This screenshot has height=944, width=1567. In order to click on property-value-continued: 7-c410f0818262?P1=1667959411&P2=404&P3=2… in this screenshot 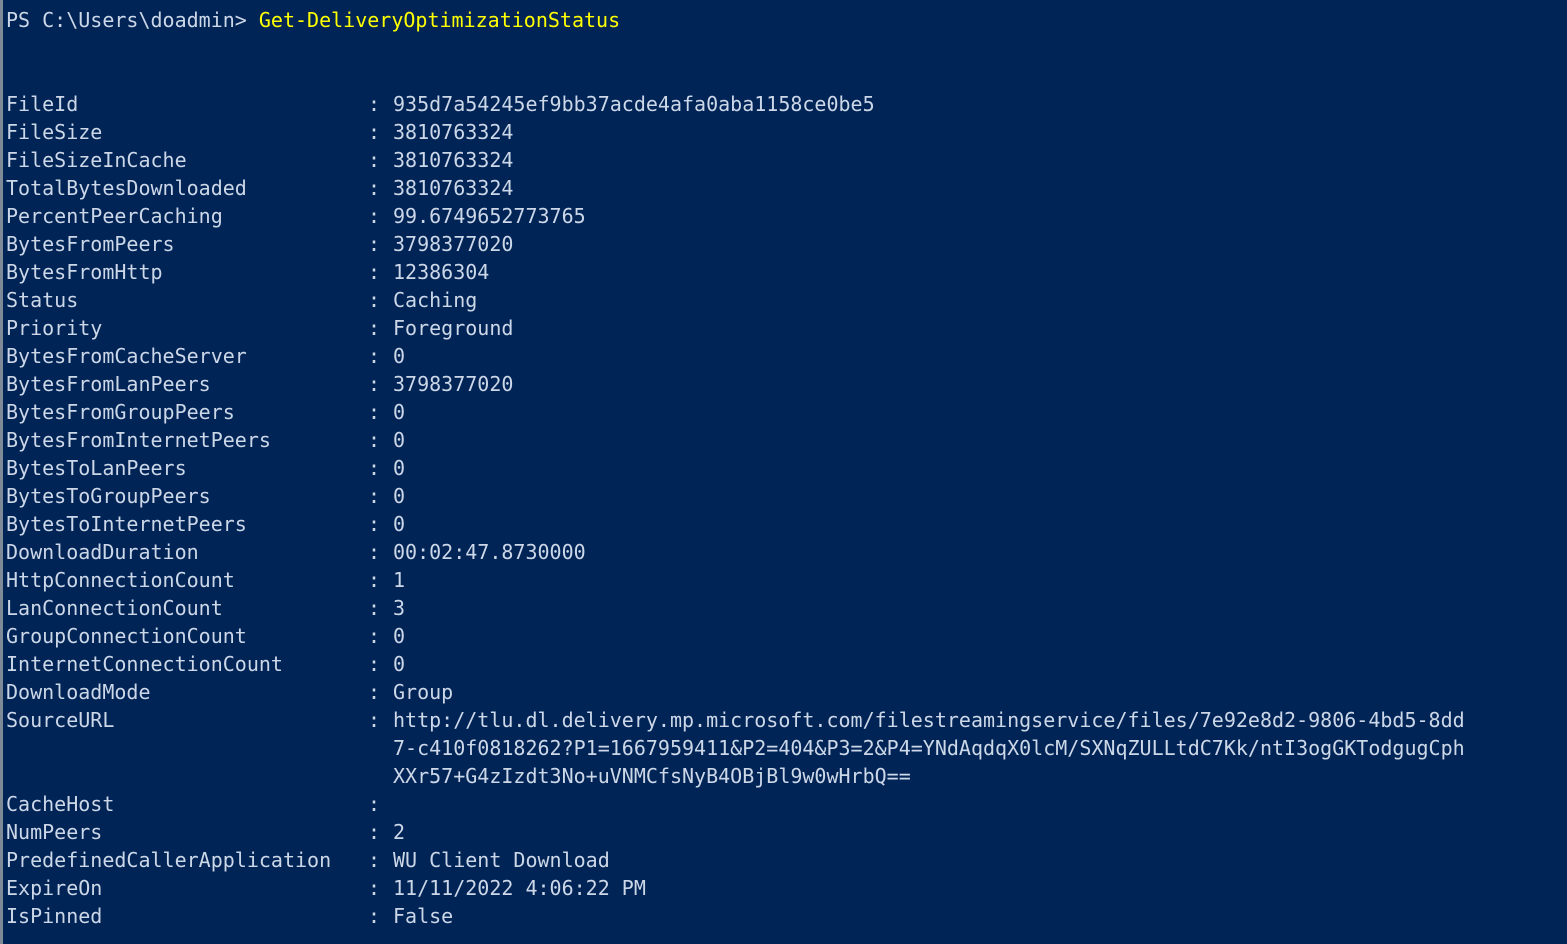, I will do `click(929, 748)`.